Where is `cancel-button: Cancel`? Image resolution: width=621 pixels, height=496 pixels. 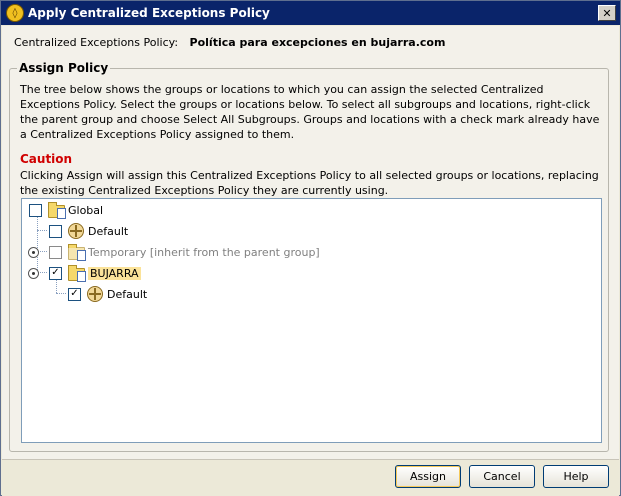 cancel-button: Cancel is located at coordinates (502, 476).